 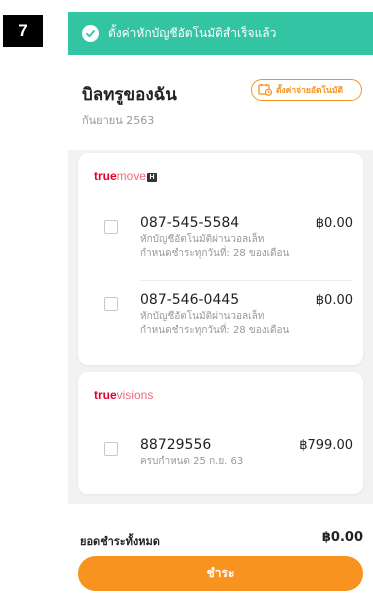 What do you see at coordinates (192, 33) in the screenshot?
I see `toast-message: ตั้งค่าหักบัญชีอัตโนมัติสำเร็จแล้ว` at bounding box center [192, 33].